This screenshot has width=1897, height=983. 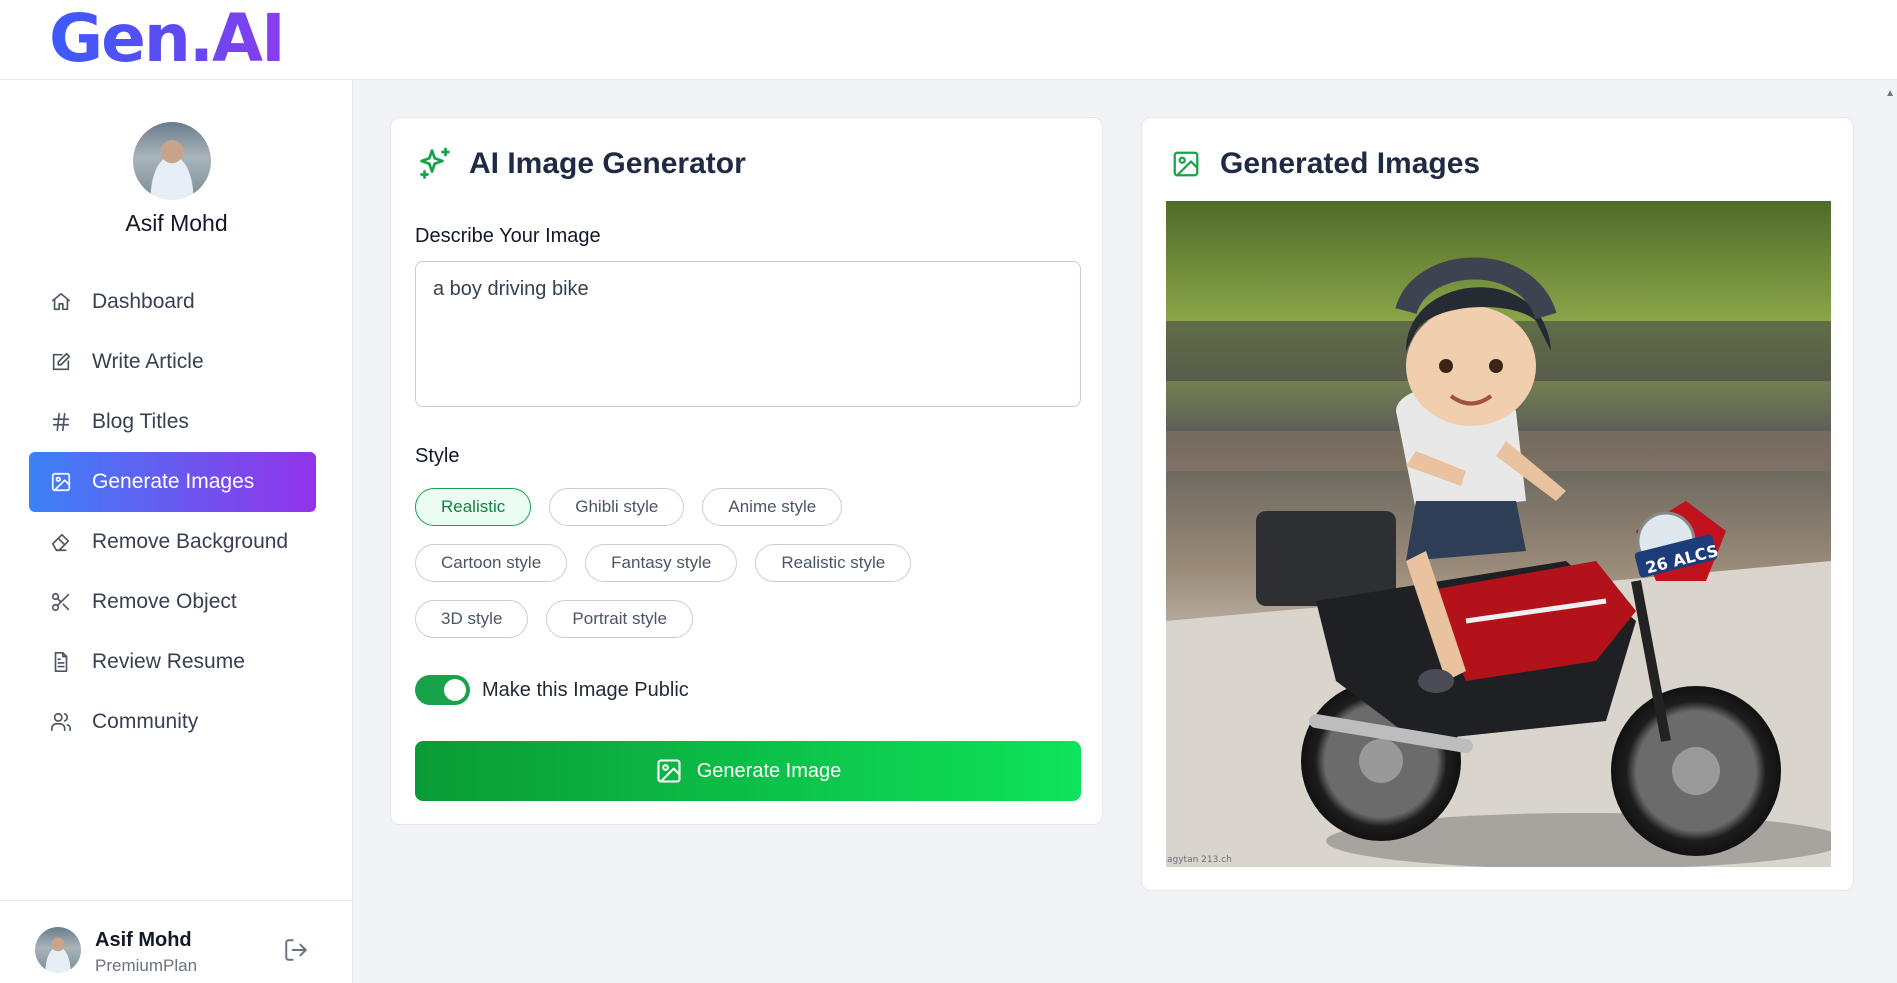 I want to click on plan-label: PremiumPlan, so click(x=146, y=965).